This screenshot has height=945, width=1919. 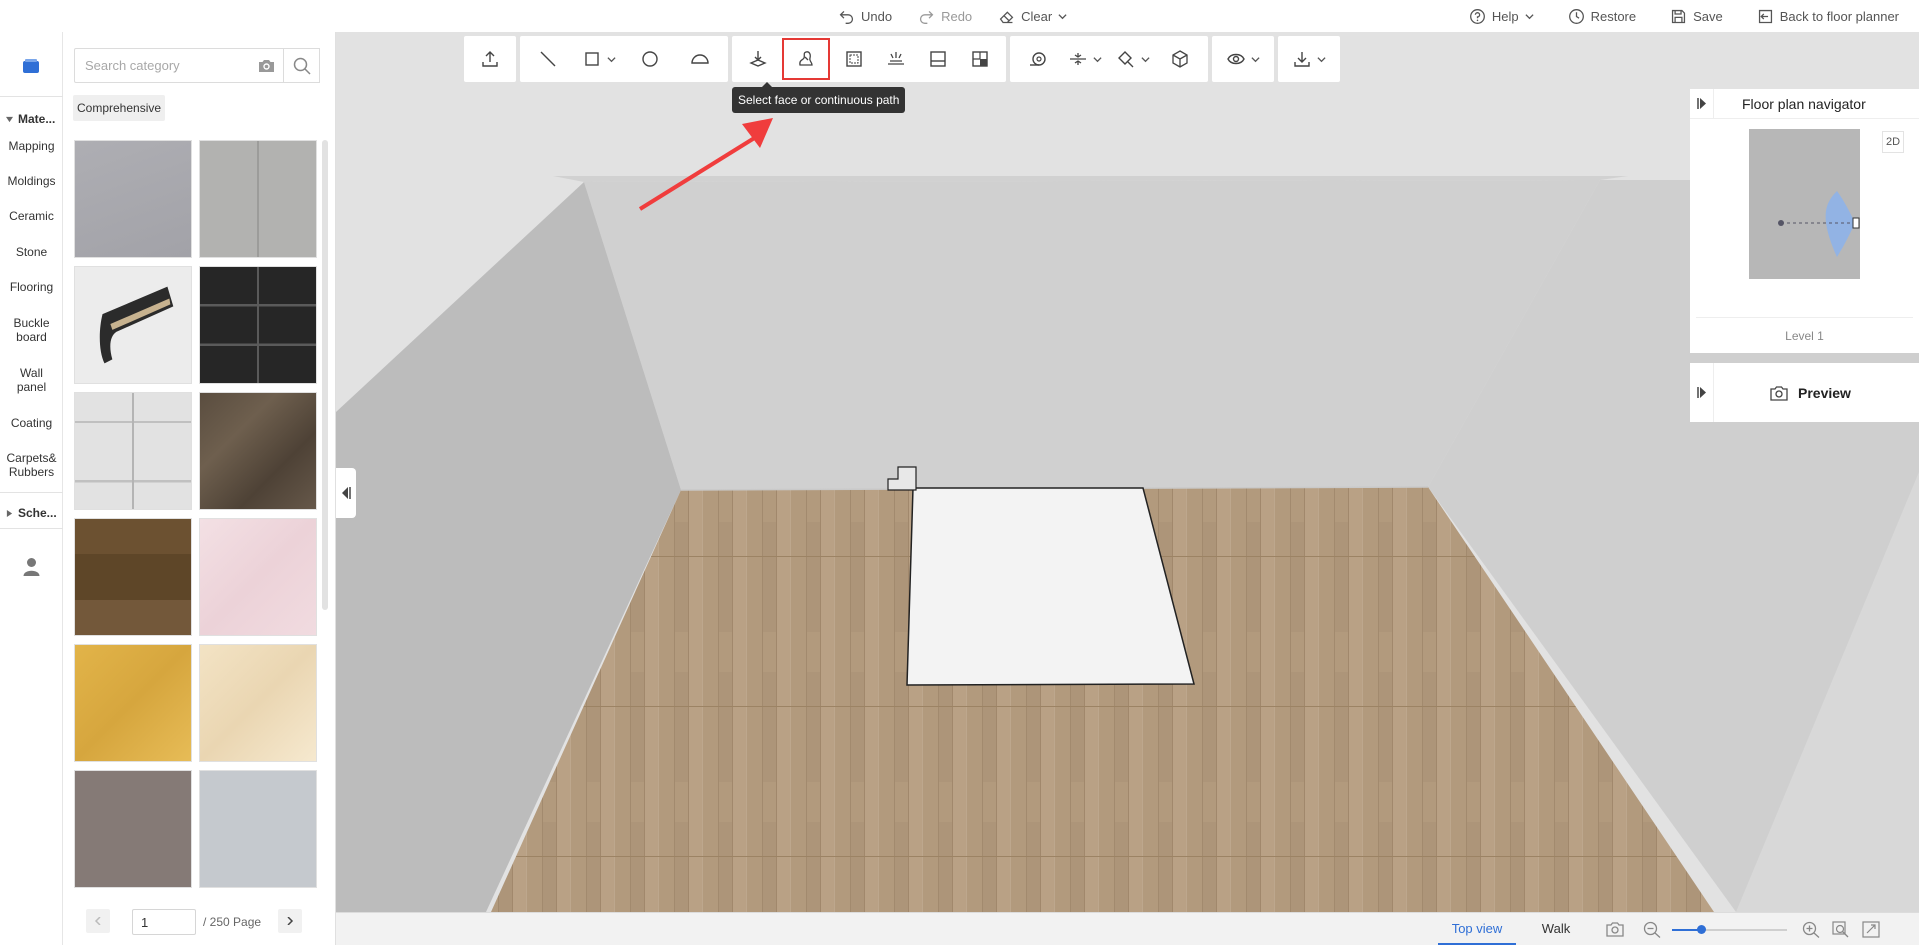 I want to click on search-input, so click(x=165, y=65).